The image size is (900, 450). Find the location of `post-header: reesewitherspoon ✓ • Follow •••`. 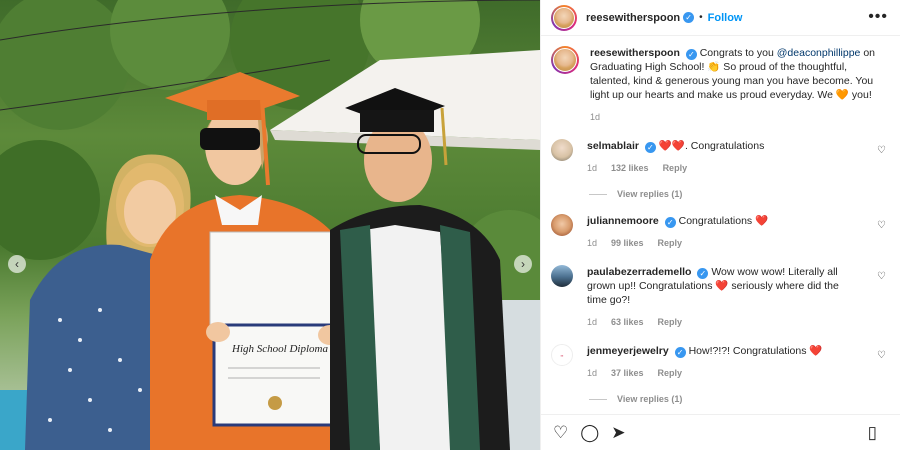

post-header: reesewitherspoon ✓ • Follow ••• is located at coordinates (720, 18).